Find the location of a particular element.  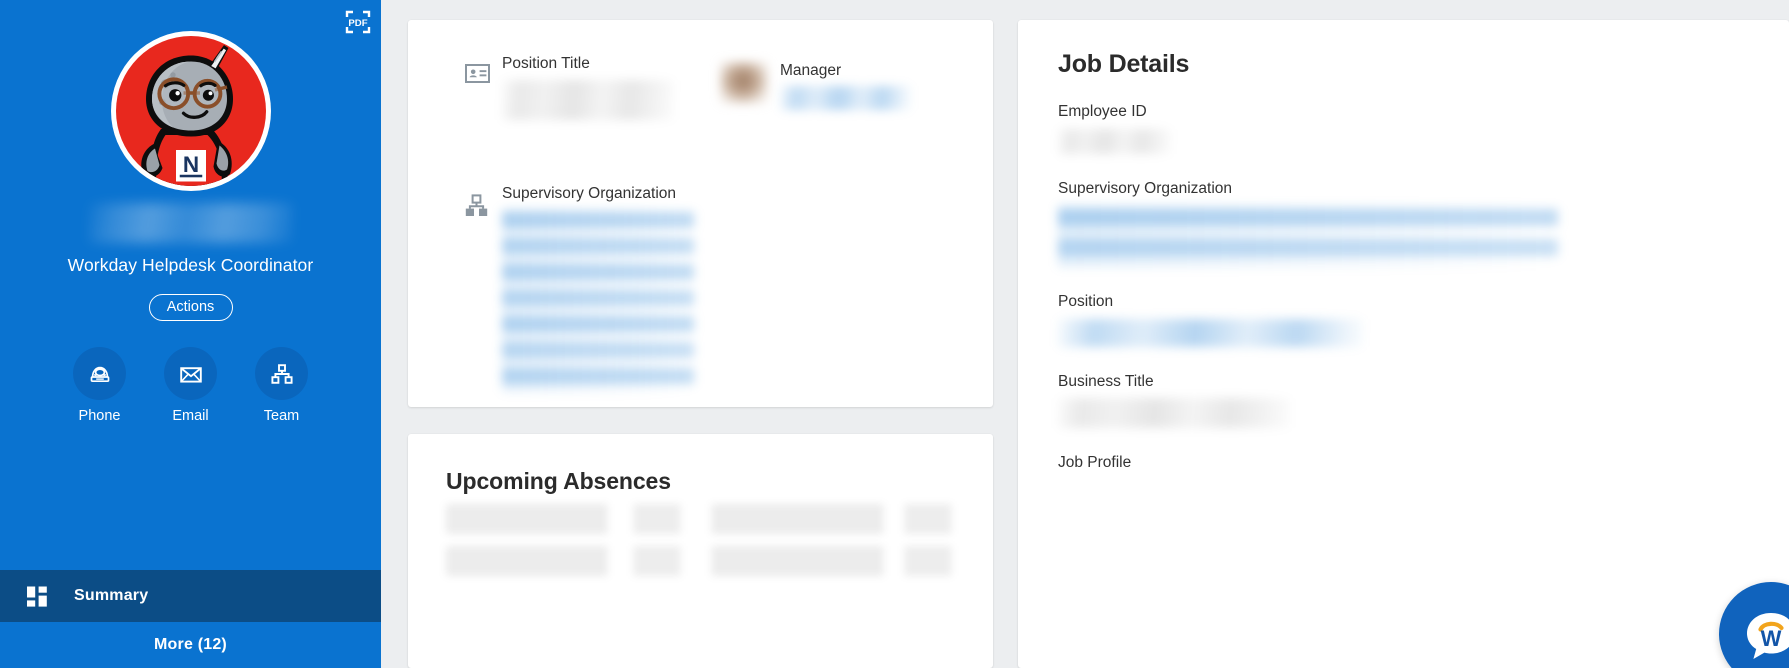

manager-avatar is located at coordinates (744, 83).